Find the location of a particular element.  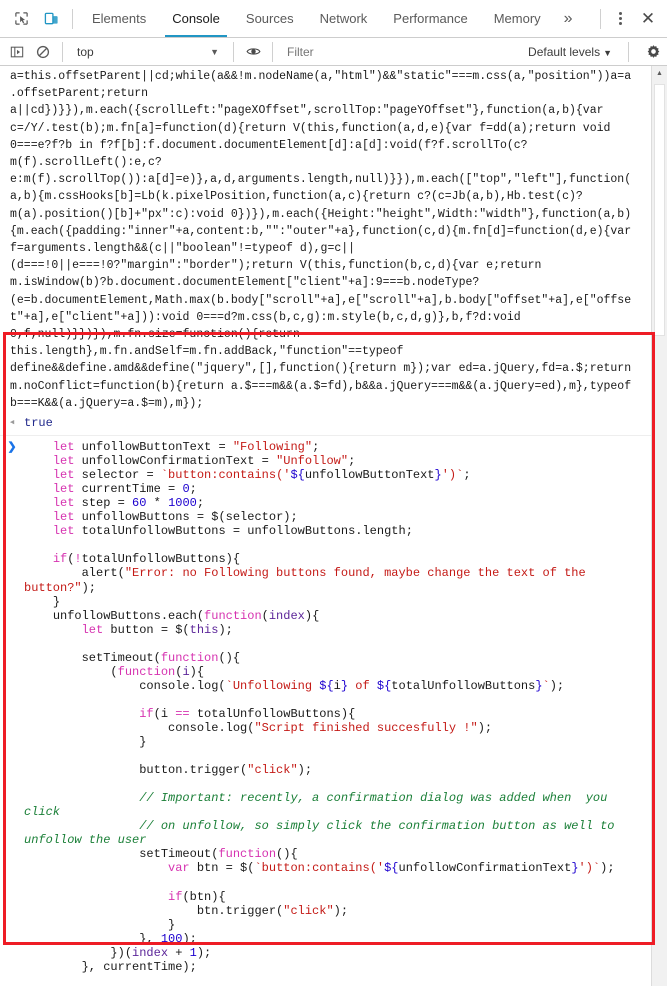

tab-memory: Memory is located at coordinates (517, 18).